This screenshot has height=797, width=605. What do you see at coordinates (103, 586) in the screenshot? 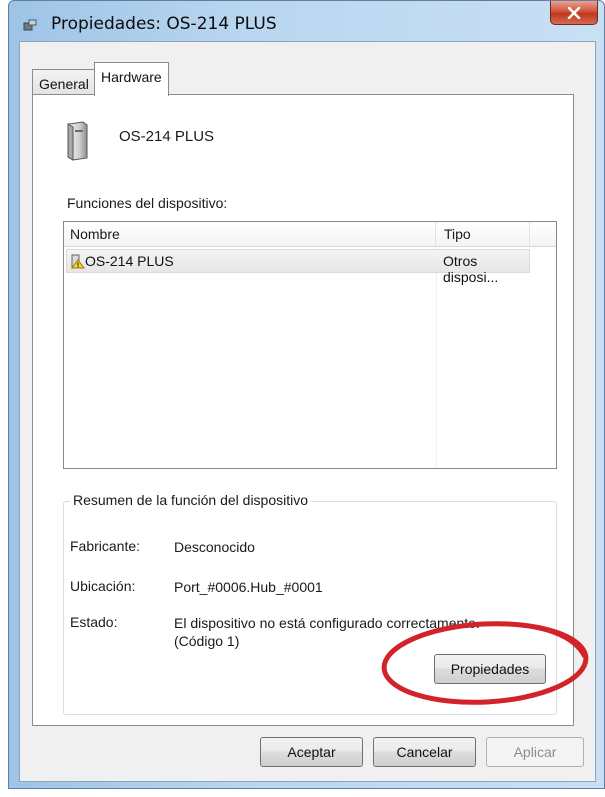
I see `location-label: Ubicación:` at bounding box center [103, 586].